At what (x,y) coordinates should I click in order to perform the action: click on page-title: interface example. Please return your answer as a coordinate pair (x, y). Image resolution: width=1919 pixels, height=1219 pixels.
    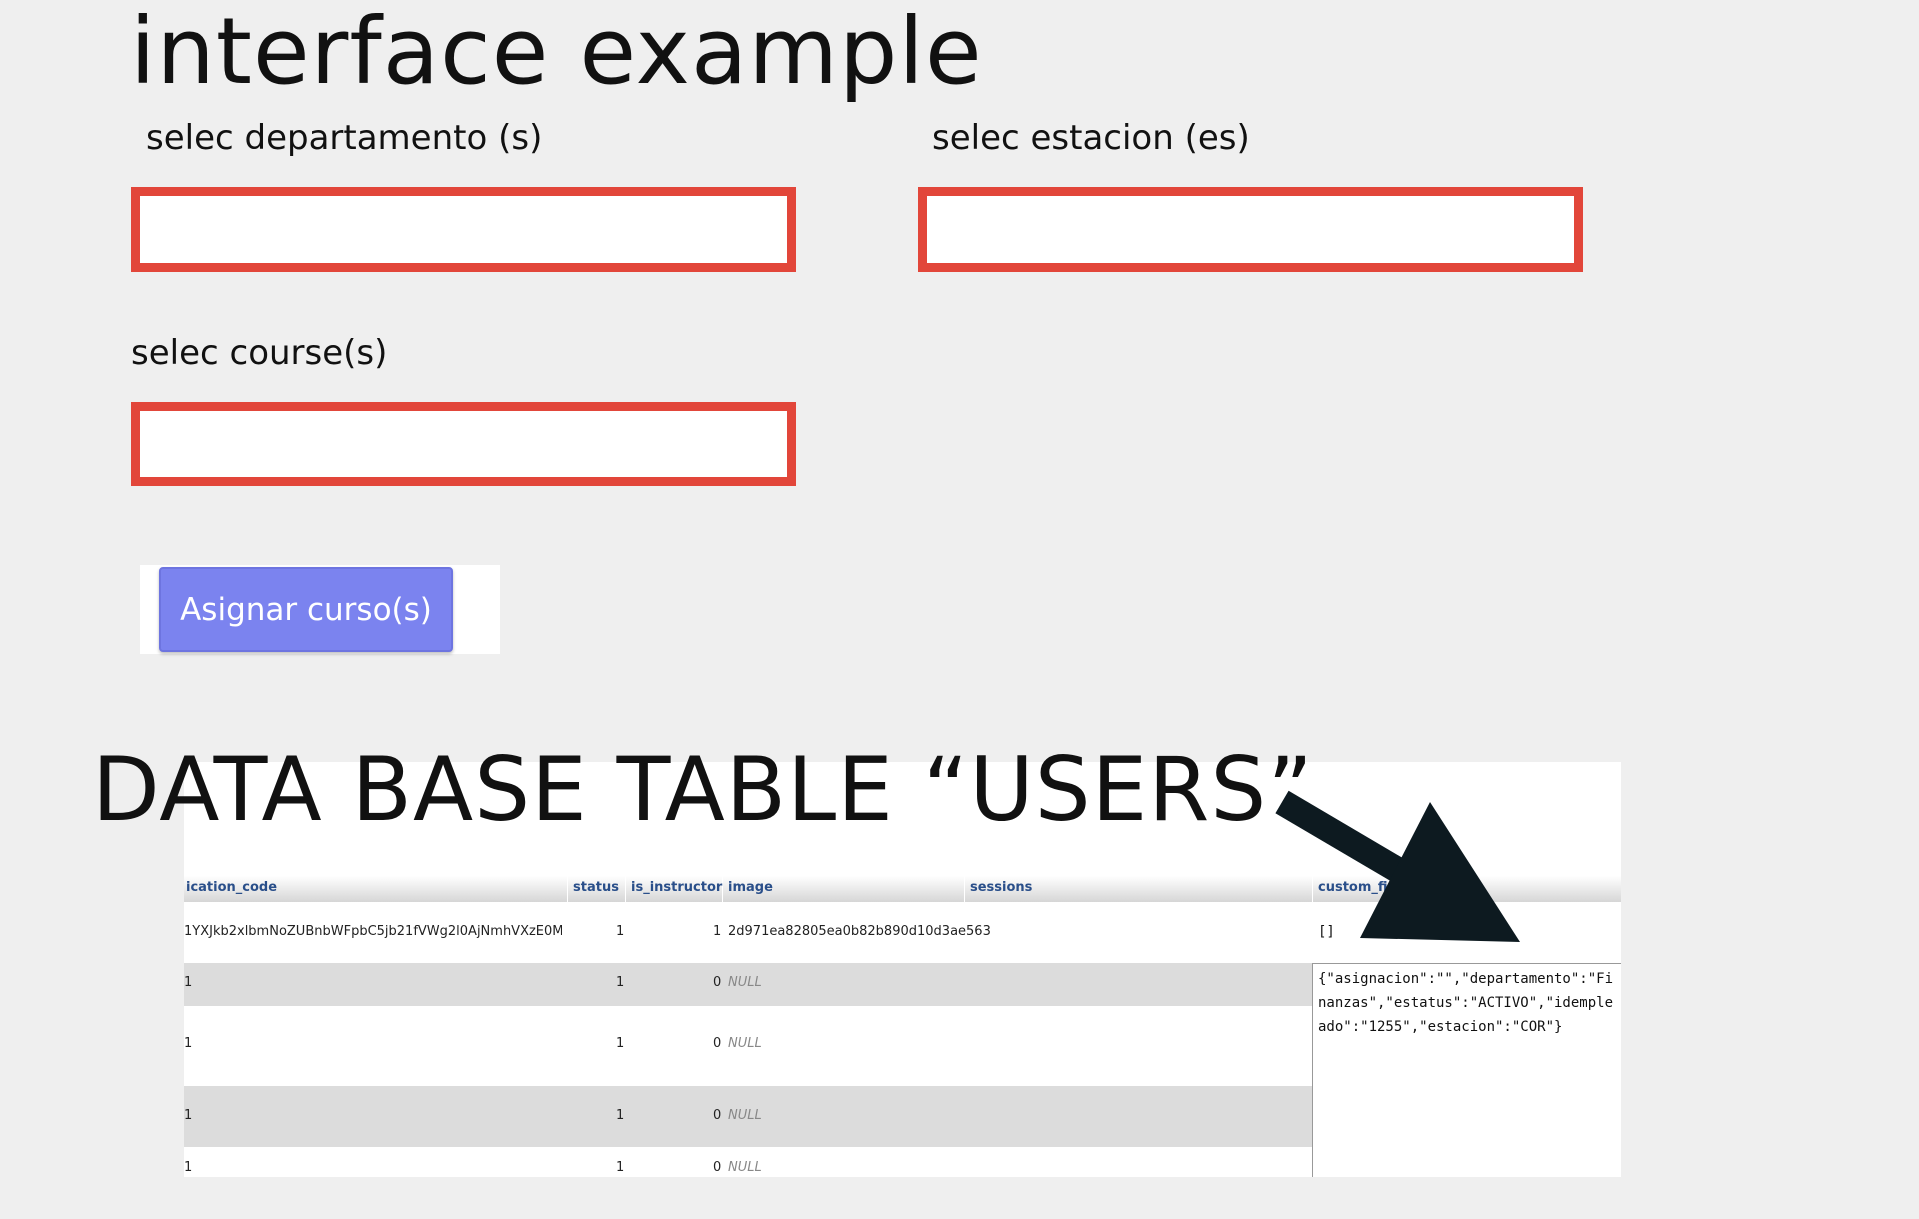
    Looking at the image, I should click on (556, 52).